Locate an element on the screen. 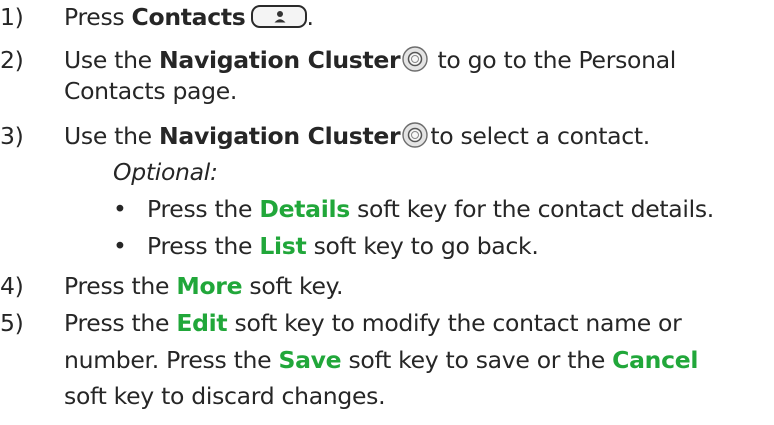 The image size is (774, 425). contacts-label: Contacts is located at coordinates (188, 17).